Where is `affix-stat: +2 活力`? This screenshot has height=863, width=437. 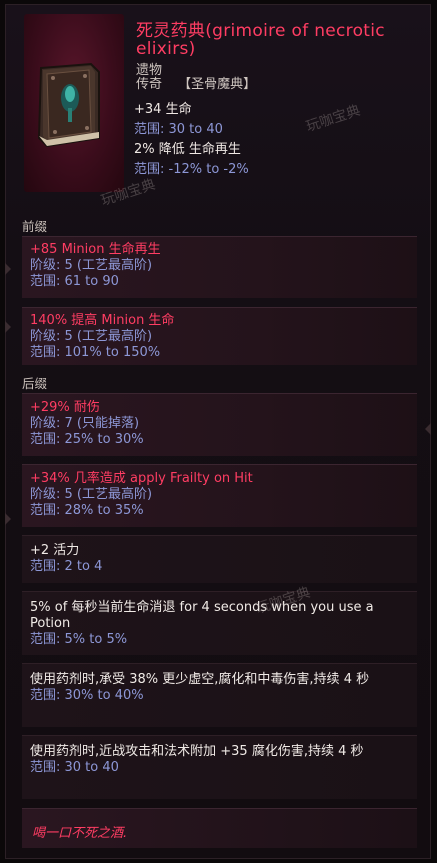 affix-stat: +2 活力 is located at coordinates (55, 550).